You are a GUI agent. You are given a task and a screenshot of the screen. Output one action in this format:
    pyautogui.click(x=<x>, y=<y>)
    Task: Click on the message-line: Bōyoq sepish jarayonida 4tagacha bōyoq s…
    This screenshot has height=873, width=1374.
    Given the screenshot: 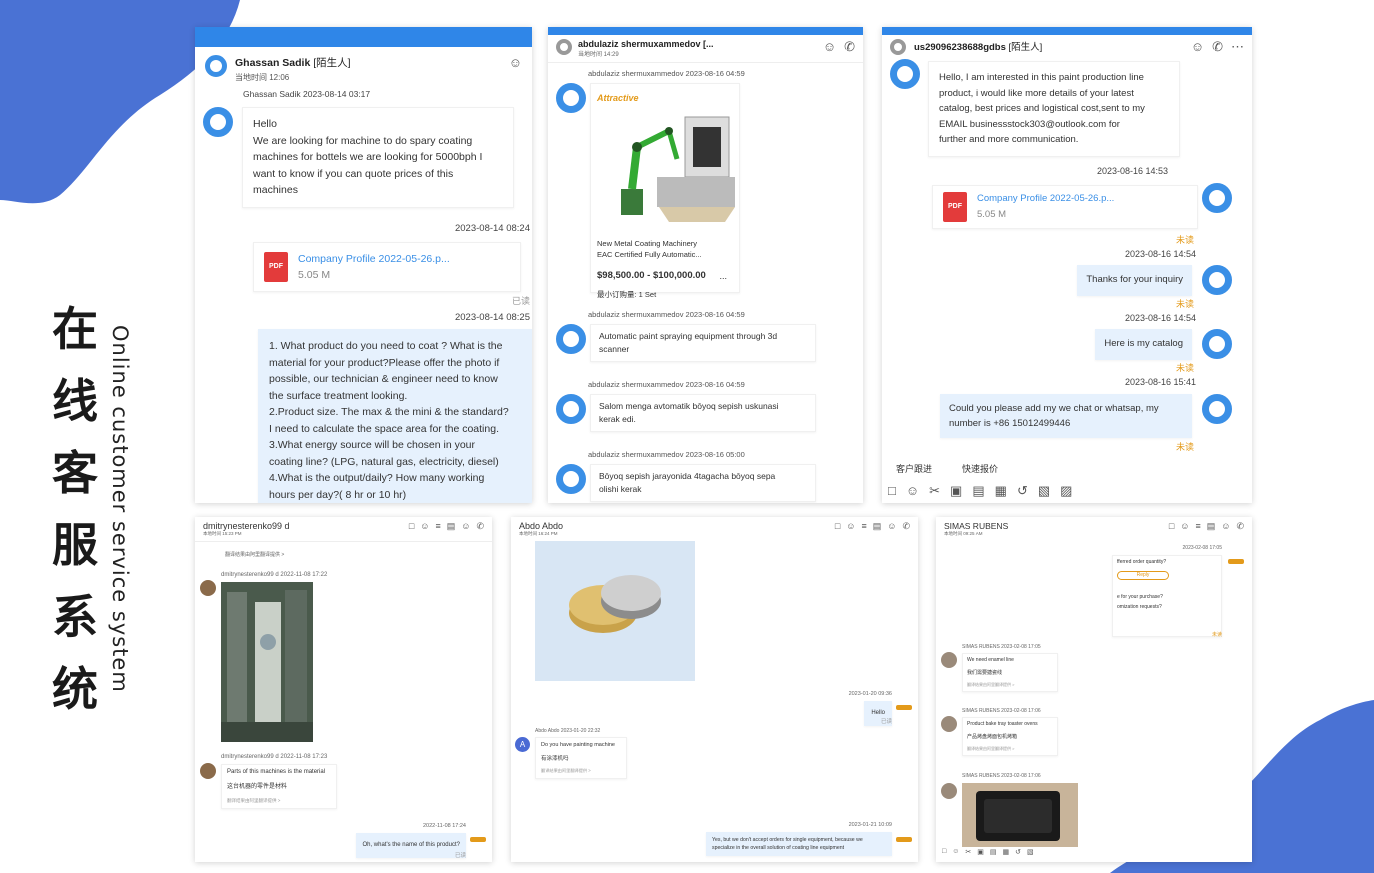 What is the action you would take?
    pyautogui.click(x=687, y=476)
    